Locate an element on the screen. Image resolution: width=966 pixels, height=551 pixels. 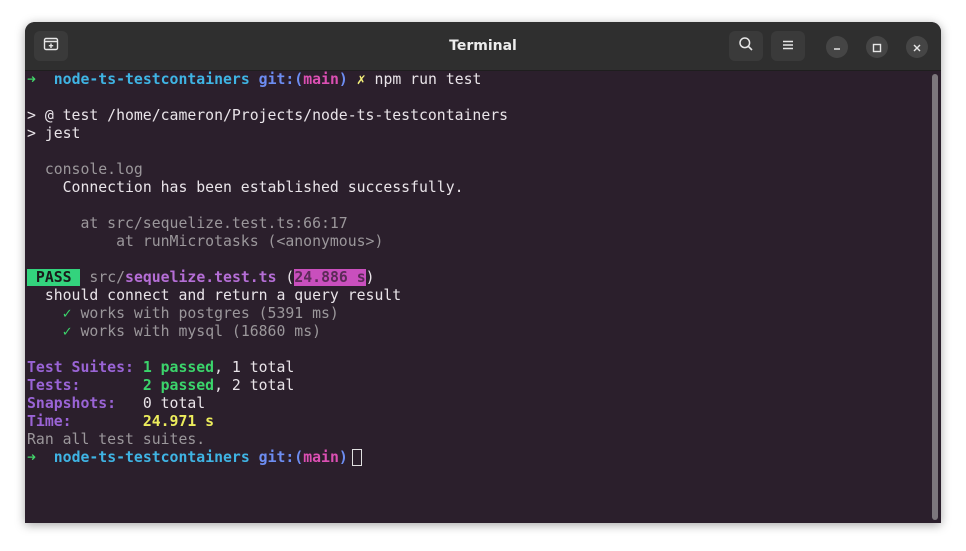
hamburger-menu-icon is located at coordinates (788, 46).